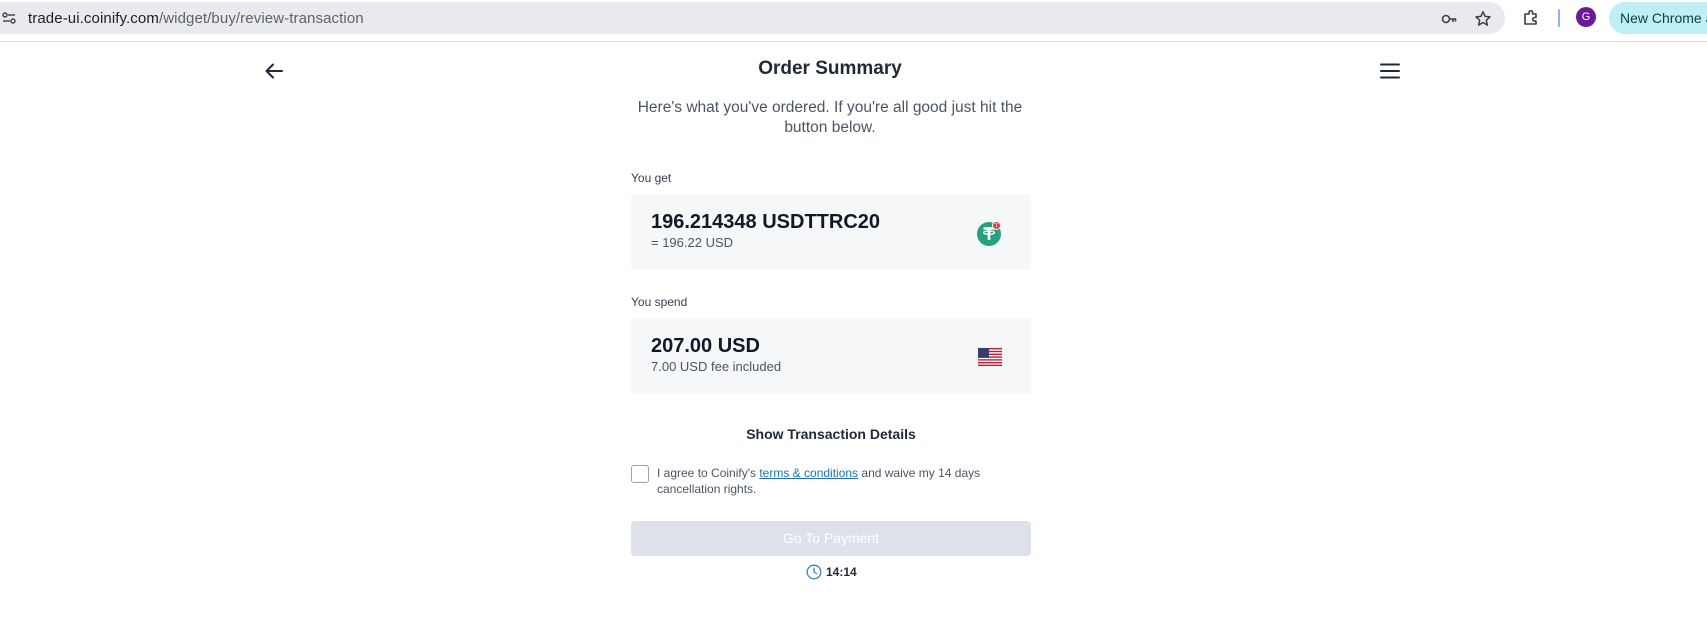 Image resolution: width=1707 pixels, height=618 pixels. I want to click on back-arrow-icon, so click(274, 71).